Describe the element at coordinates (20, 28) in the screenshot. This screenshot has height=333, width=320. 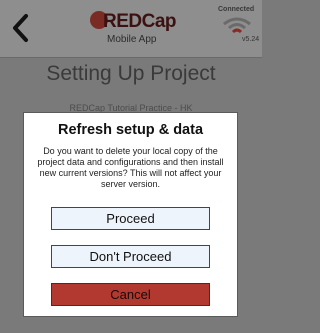
I see `chevron-left-icon` at that location.